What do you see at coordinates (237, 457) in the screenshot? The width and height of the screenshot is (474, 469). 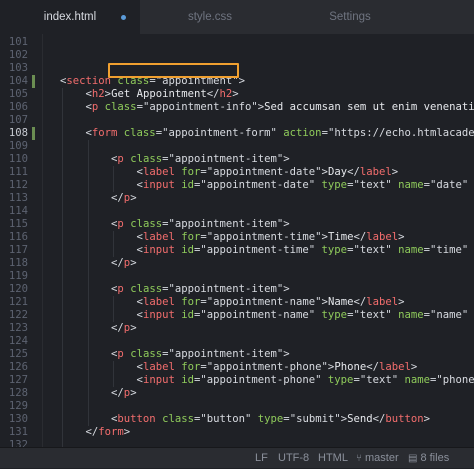 I see `status-bar: LF UTF-8 HTML ⑂ master ▤ 8 files` at bounding box center [237, 457].